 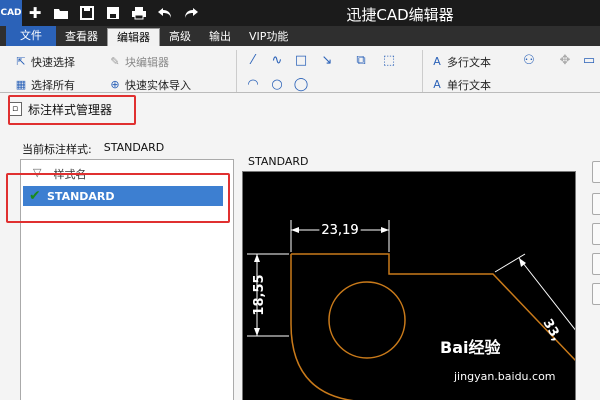 I want to click on ribbon-tabs: 文件 查看器 编辑器 高级 输出 VIP功能, so click(x=300, y=36).